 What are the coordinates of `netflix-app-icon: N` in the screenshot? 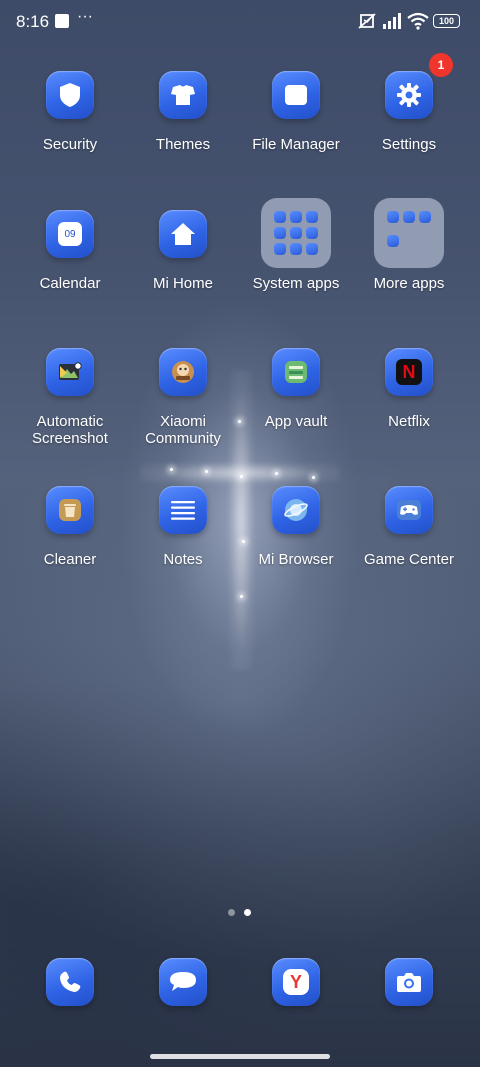 It's located at (409, 372).